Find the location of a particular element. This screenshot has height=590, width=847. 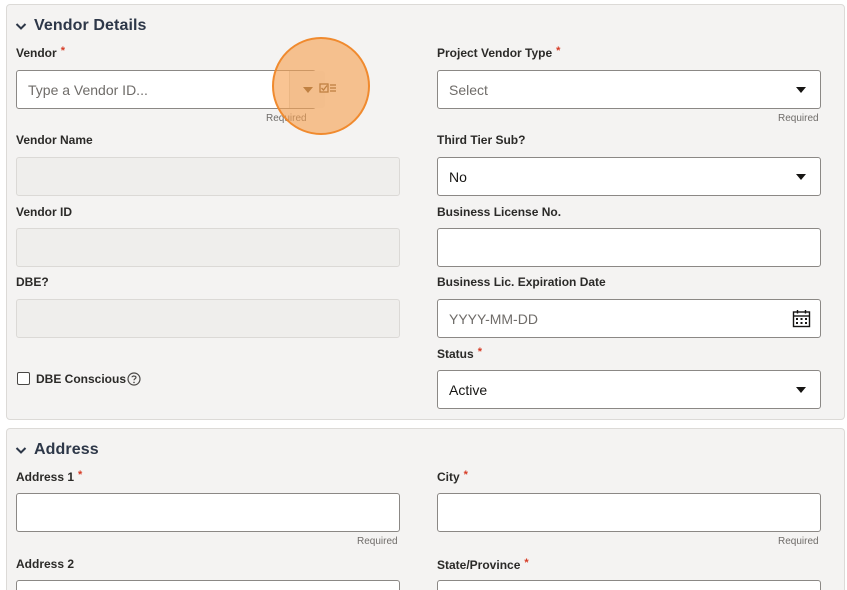

address2-input is located at coordinates (208, 585).